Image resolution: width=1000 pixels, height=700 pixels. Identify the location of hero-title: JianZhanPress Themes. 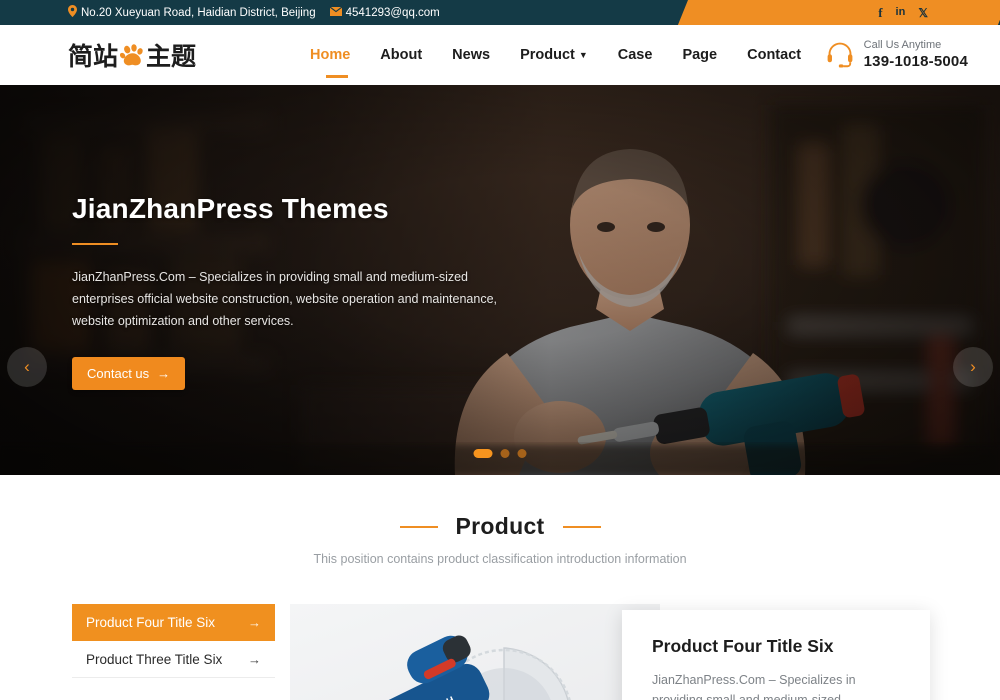
(230, 208).